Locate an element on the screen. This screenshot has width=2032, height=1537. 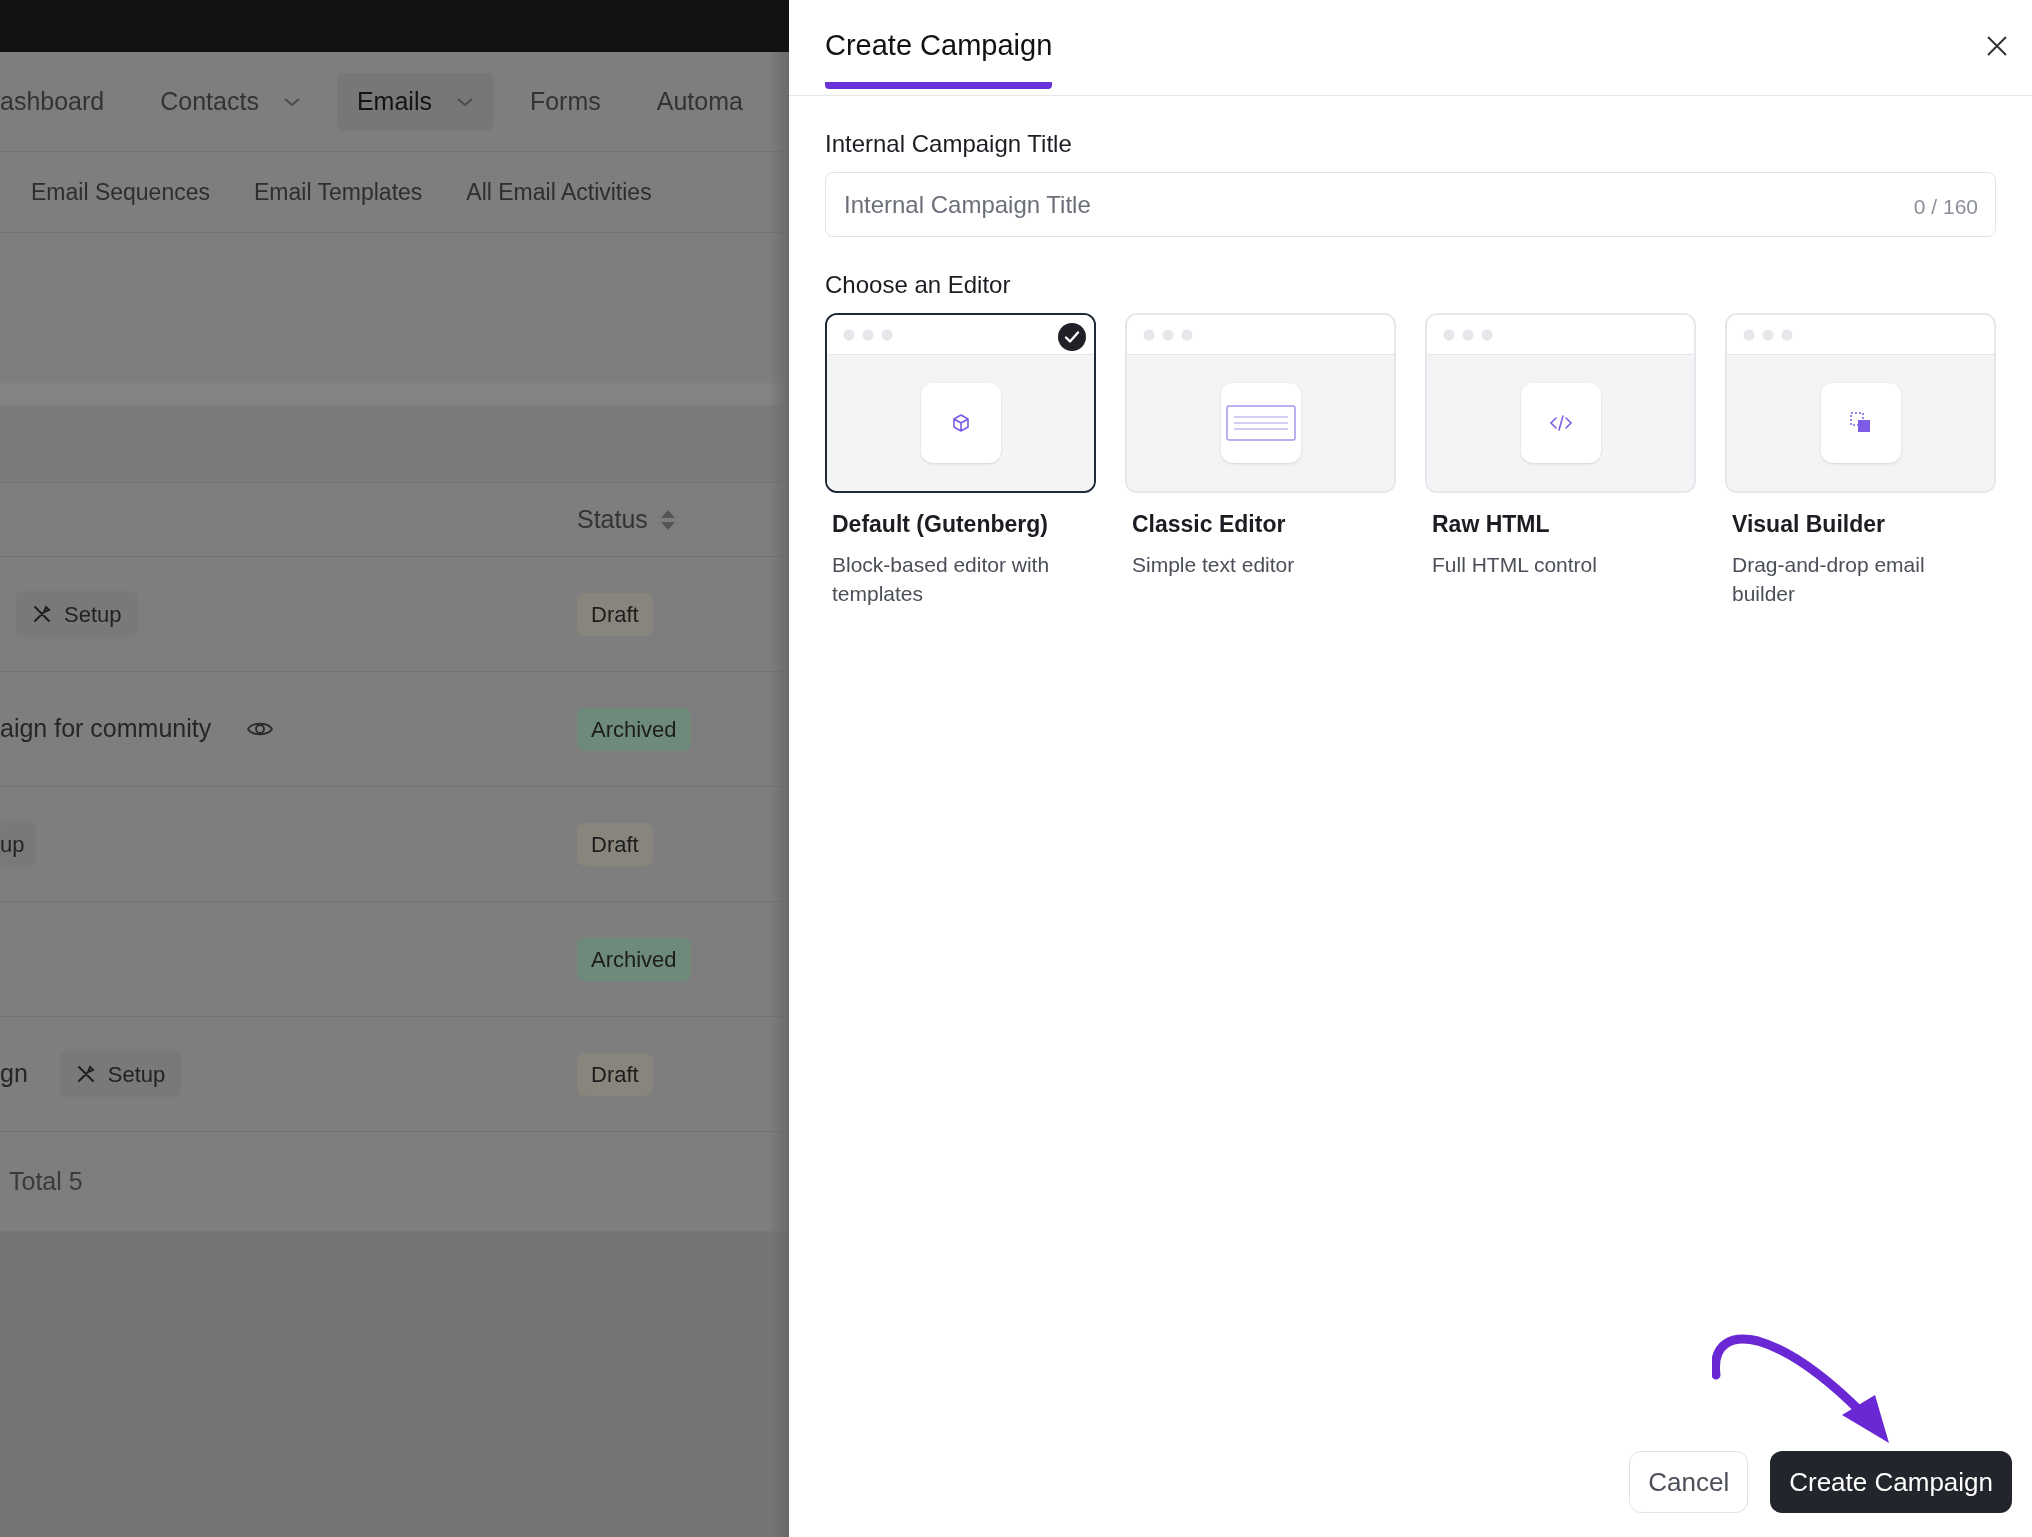
editor-name: Default (Gutenberg) is located at coordinates (940, 524).